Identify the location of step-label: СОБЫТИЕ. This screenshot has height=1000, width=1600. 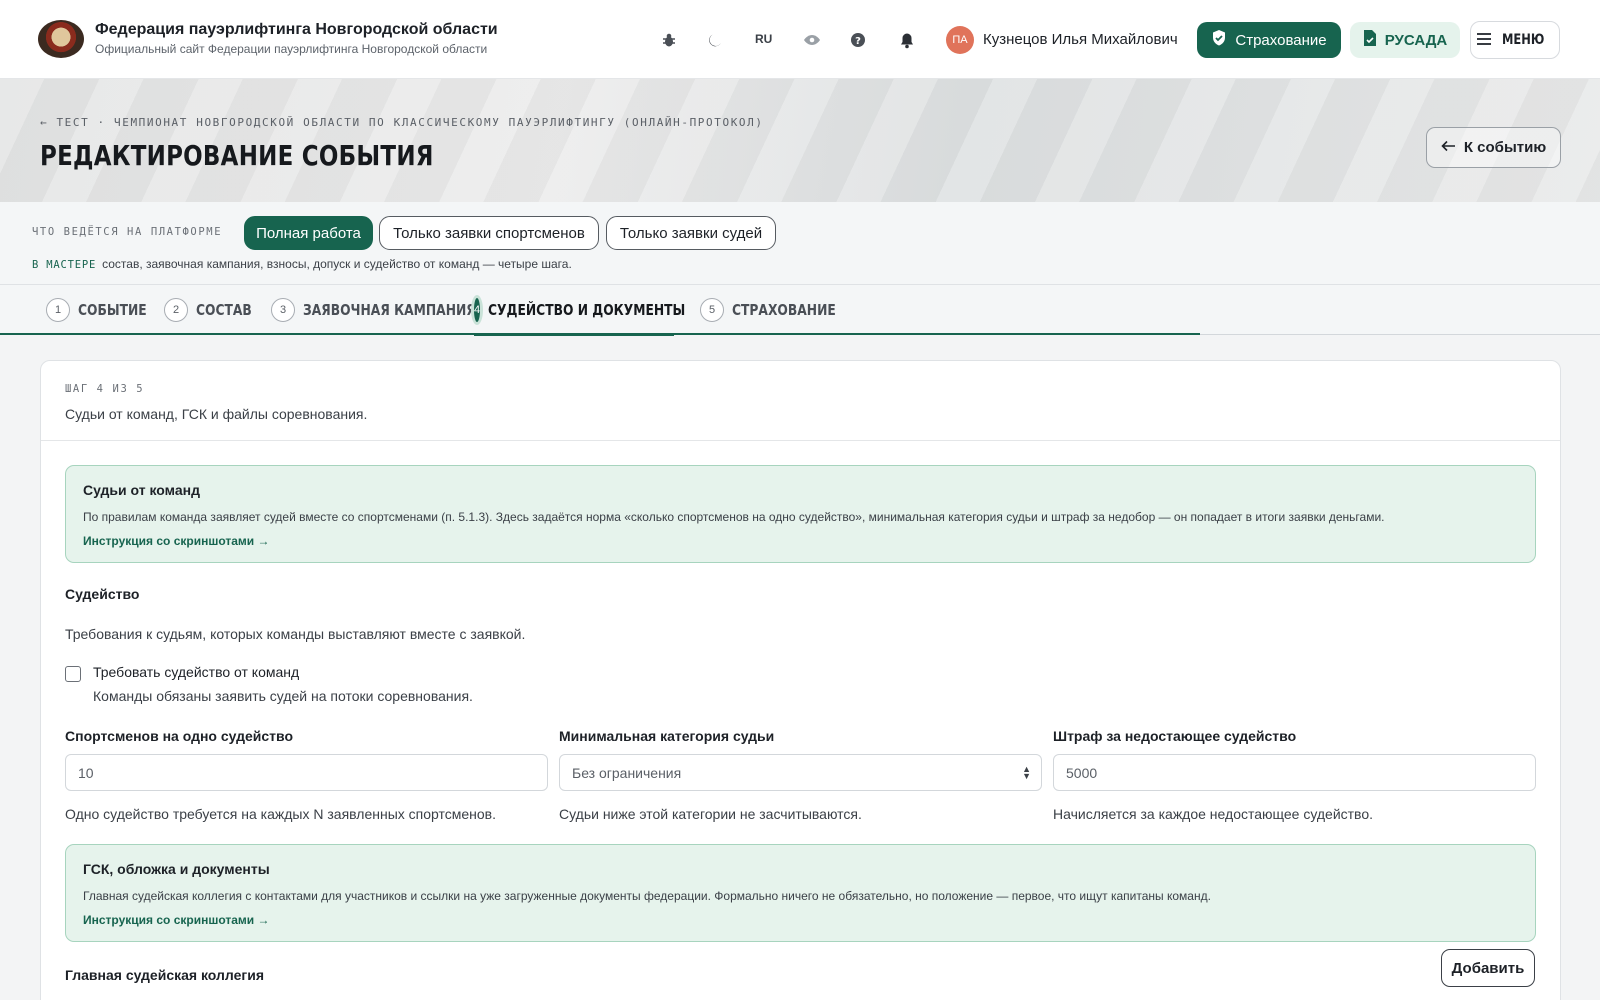
(112, 310).